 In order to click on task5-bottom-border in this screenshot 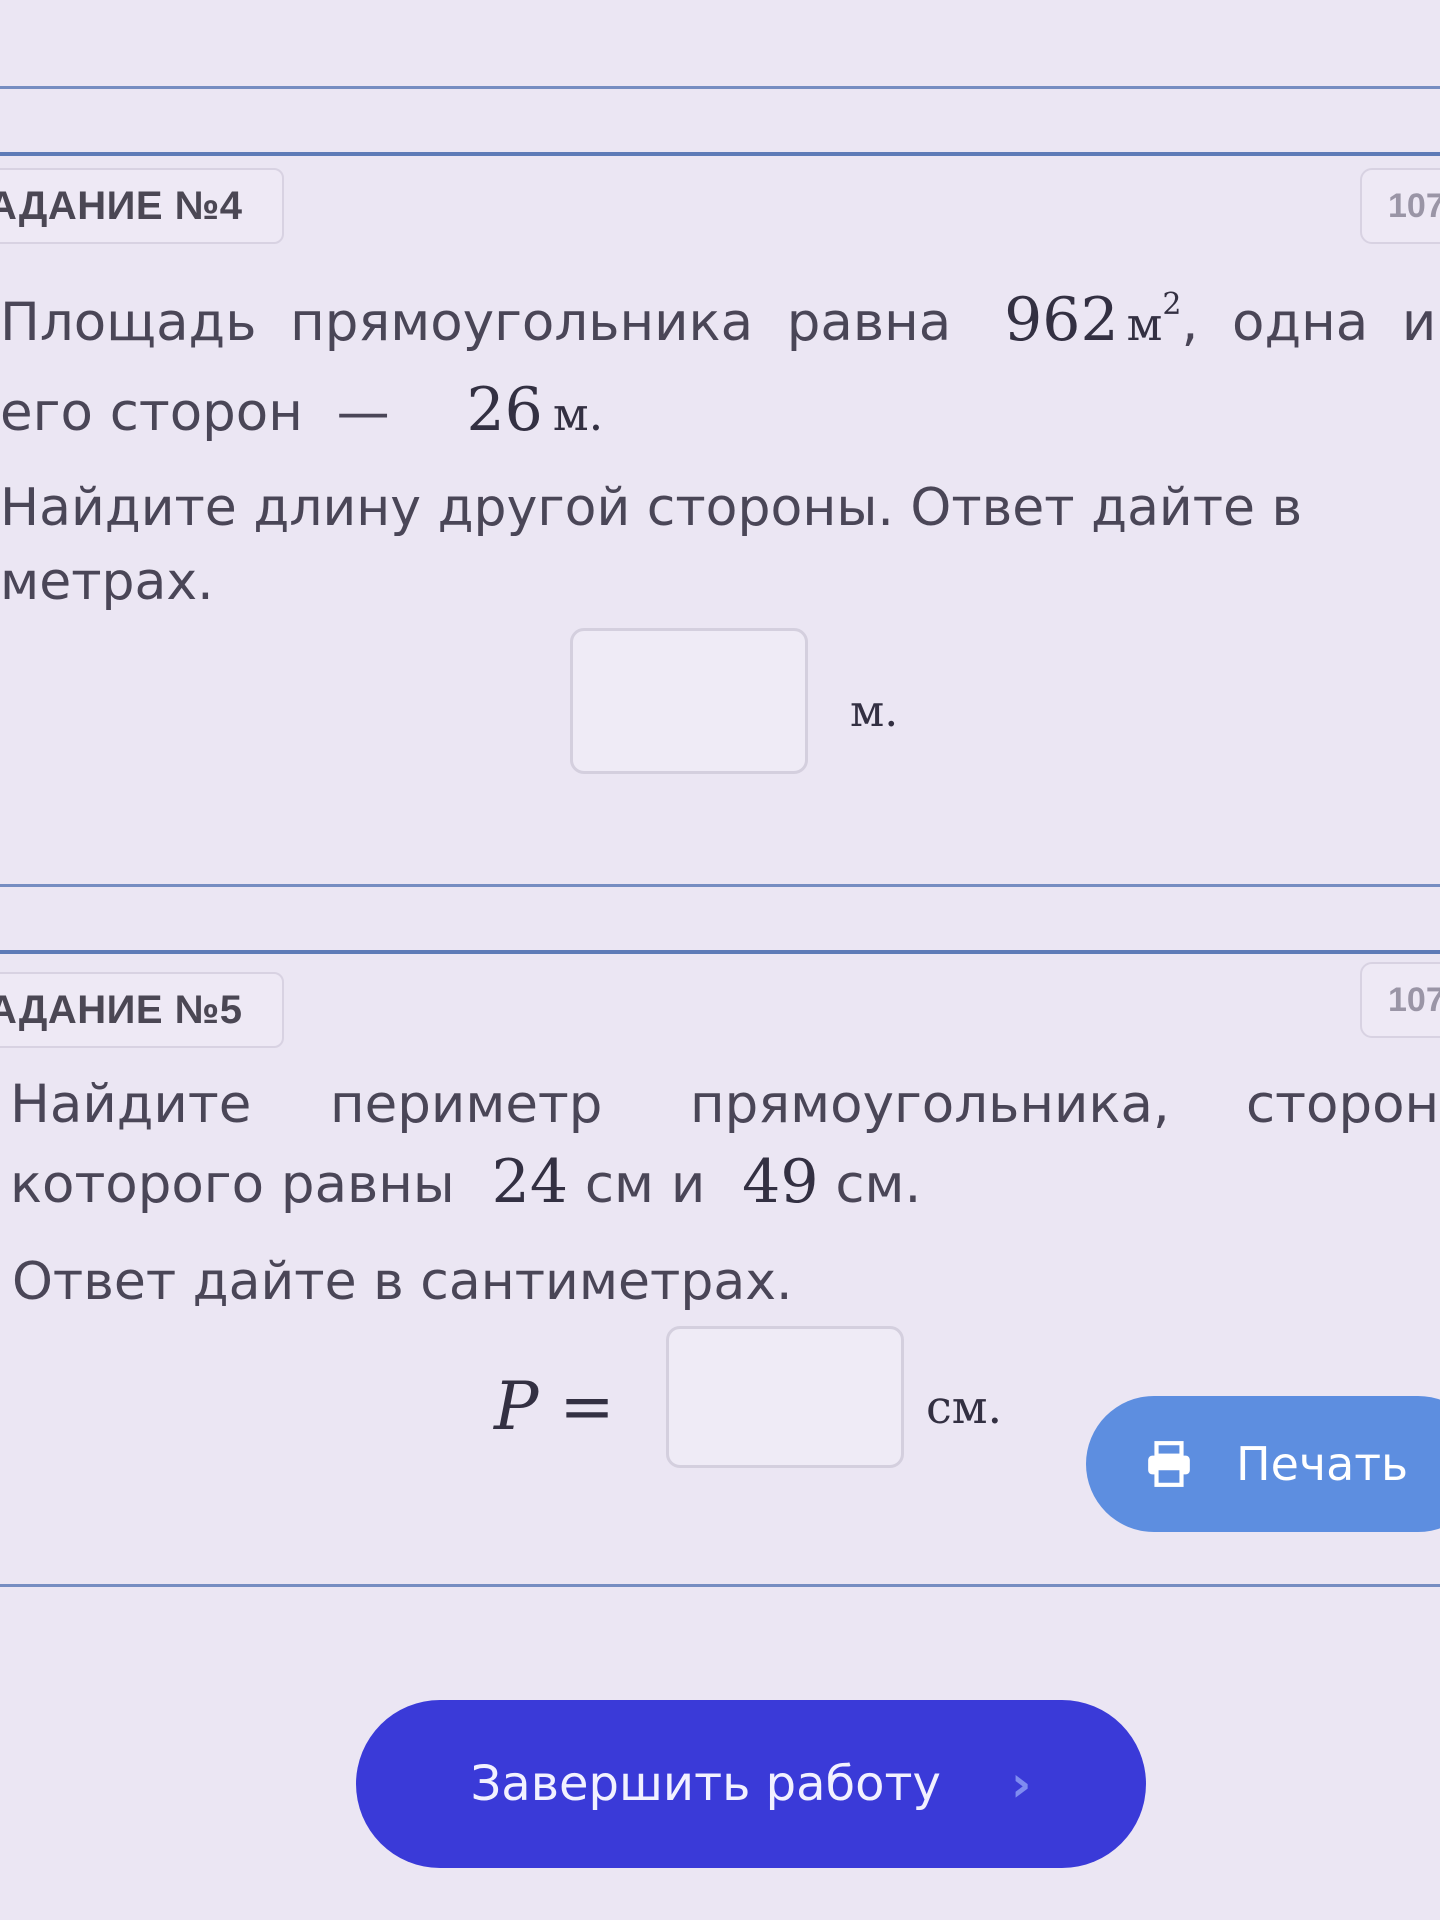, I will do `click(720, 1585)`.